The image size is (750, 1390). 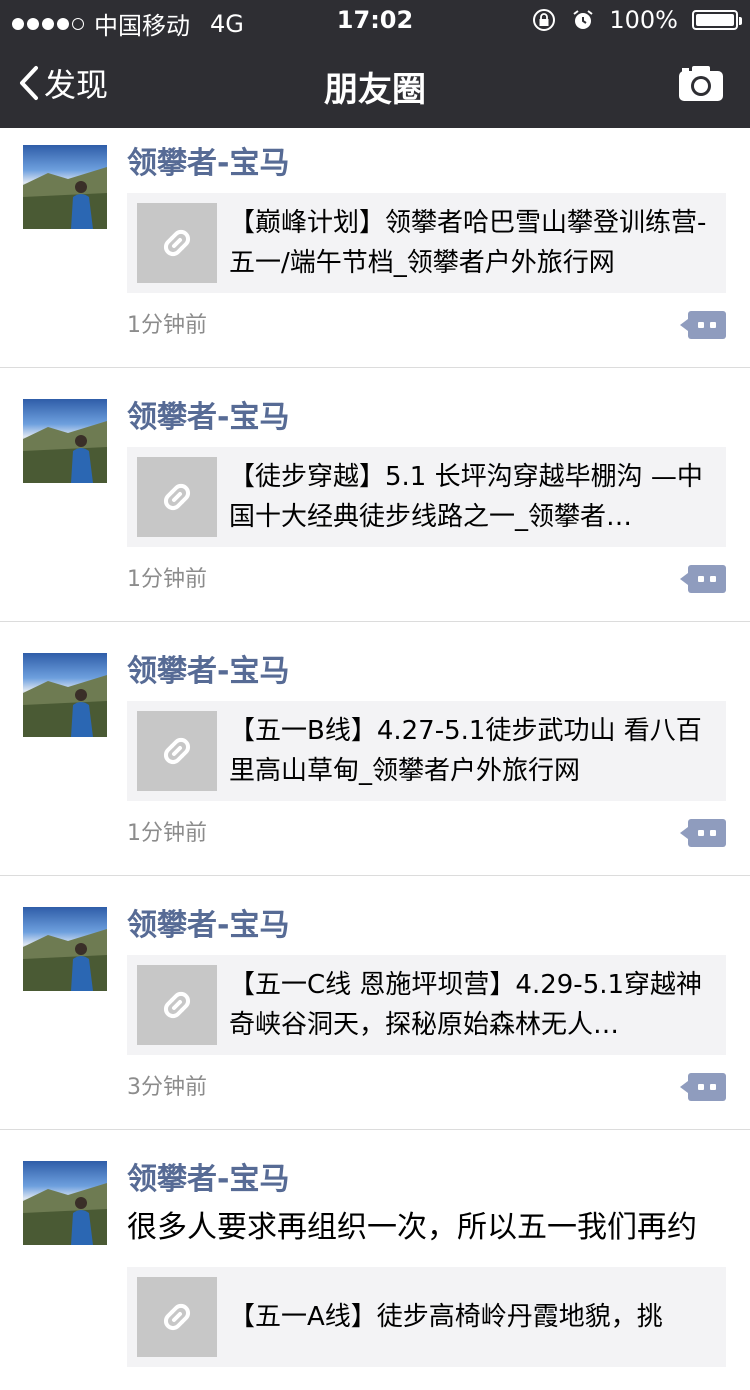 I want to click on camera-button, so click(x=701, y=85).